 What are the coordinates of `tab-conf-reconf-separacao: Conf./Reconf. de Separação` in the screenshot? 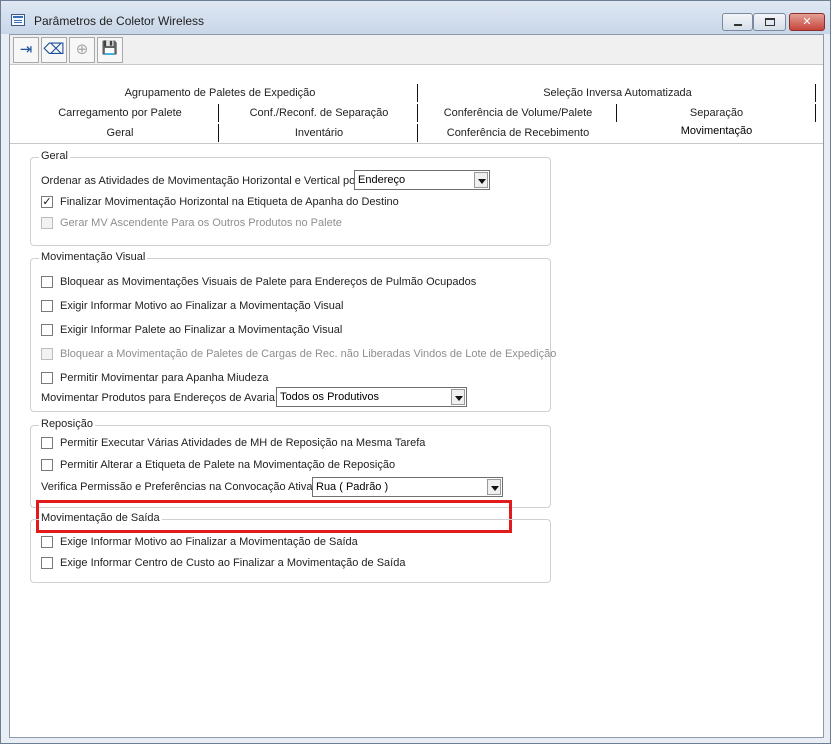 It's located at (319, 114).